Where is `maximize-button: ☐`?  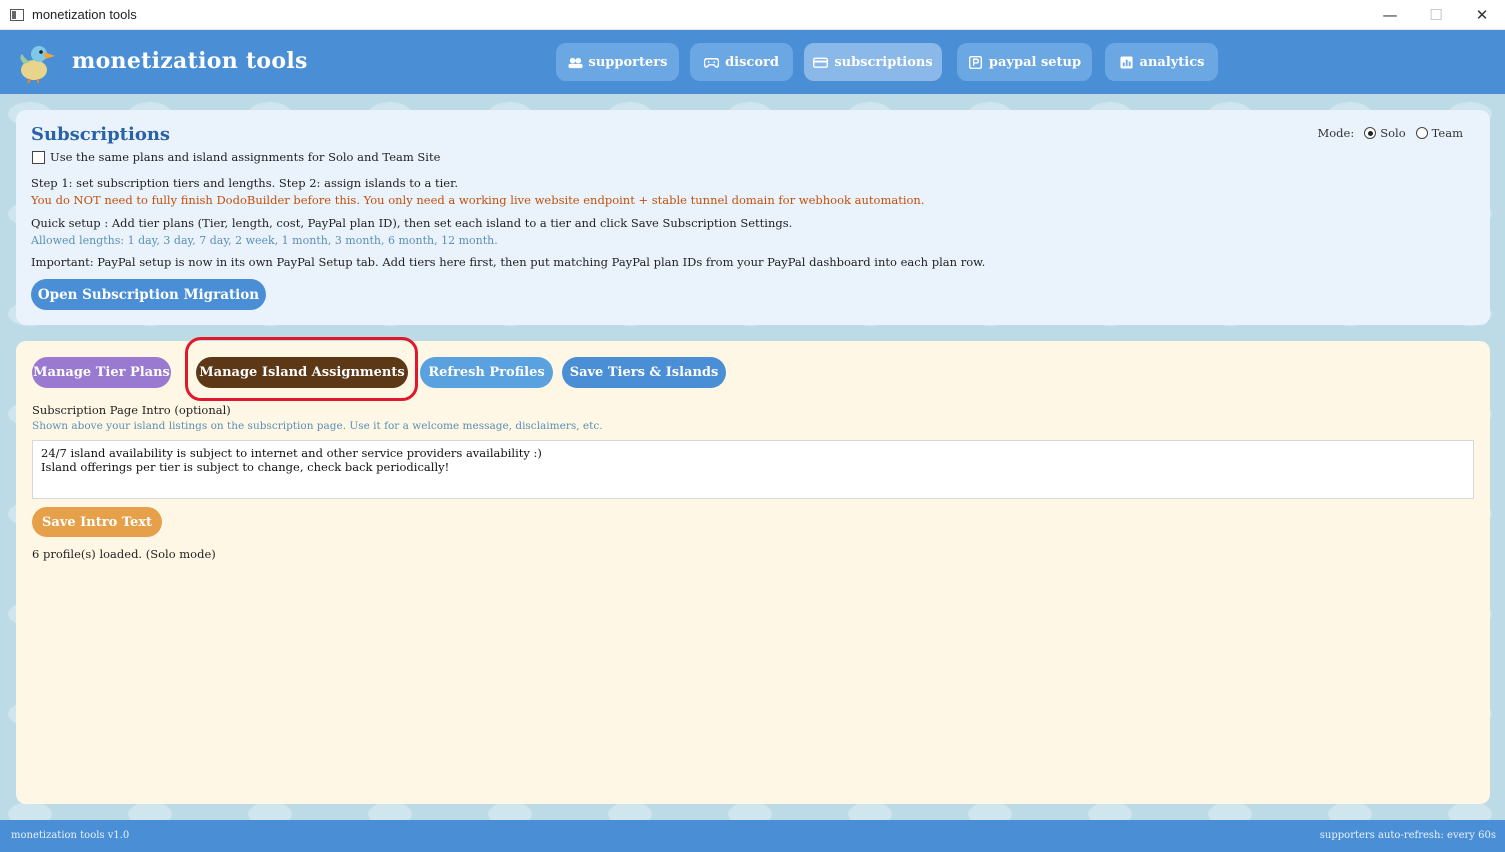 maximize-button: ☐ is located at coordinates (1436, 15).